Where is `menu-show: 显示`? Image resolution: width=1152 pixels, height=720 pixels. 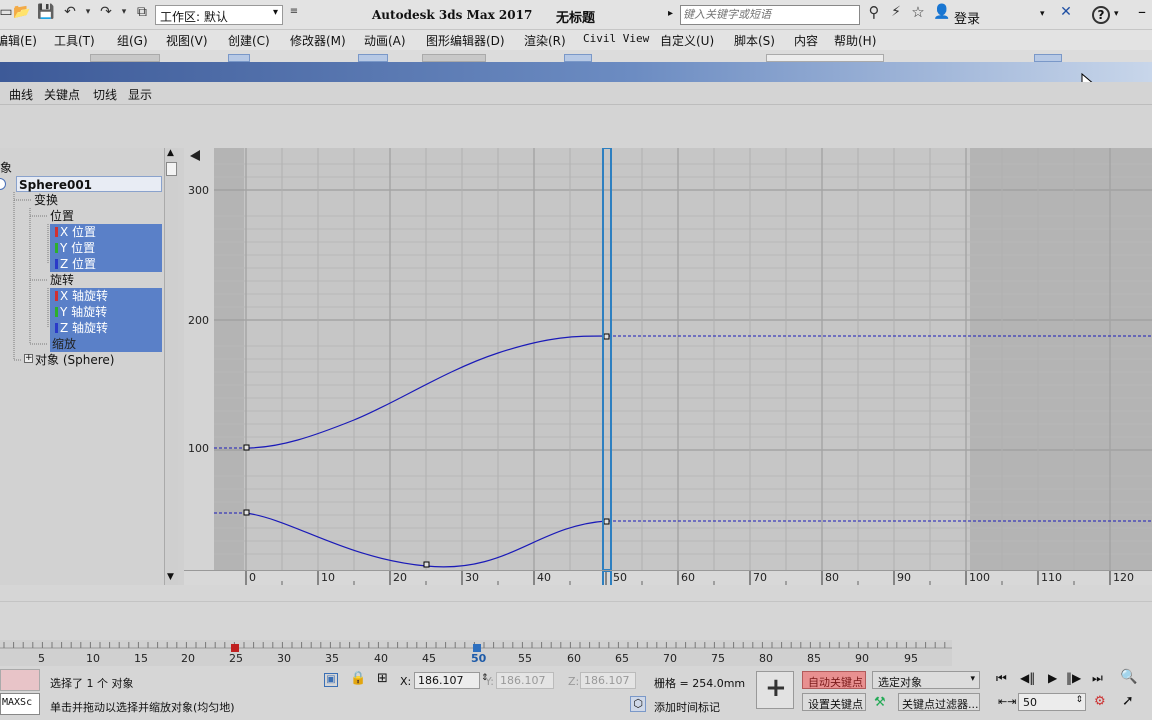 menu-show: 显示 is located at coordinates (140, 94).